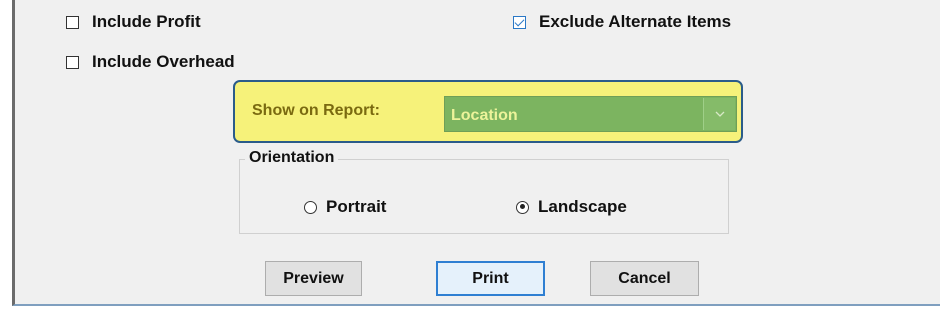  What do you see at coordinates (72, 62) in the screenshot?
I see `include-overhead-checkbox` at bounding box center [72, 62].